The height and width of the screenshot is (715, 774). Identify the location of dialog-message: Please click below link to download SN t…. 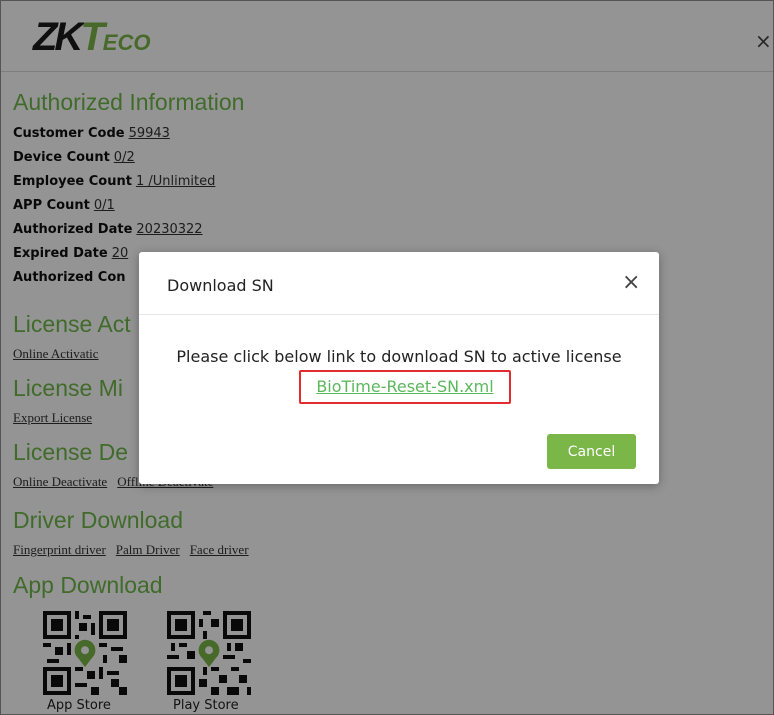
(399, 356).